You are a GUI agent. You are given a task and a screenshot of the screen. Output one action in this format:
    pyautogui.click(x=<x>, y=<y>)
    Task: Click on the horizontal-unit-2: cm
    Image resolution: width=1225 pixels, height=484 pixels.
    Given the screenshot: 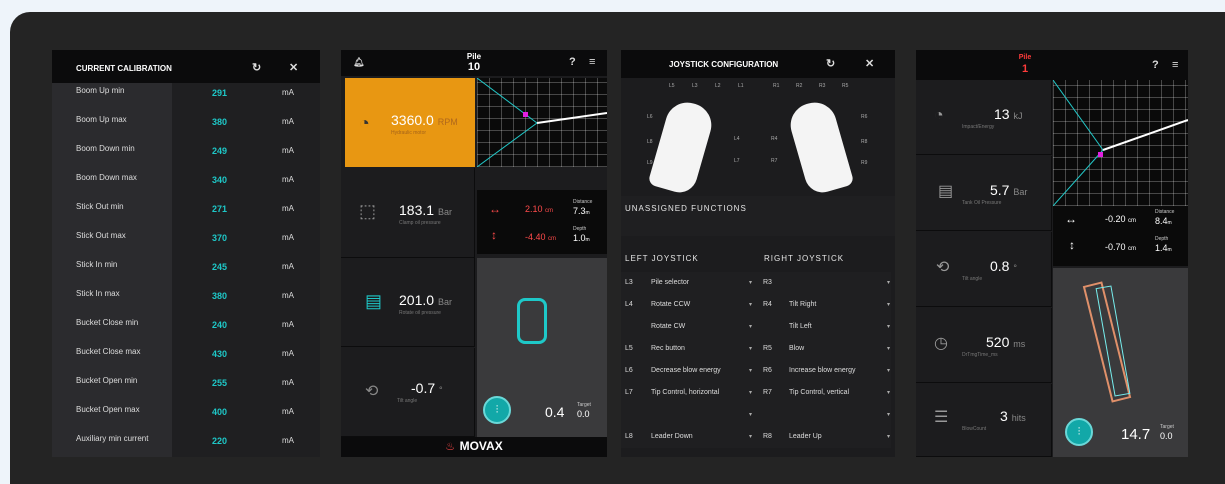 What is the action you would take?
    pyautogui.click(x=1132, y=221)
    